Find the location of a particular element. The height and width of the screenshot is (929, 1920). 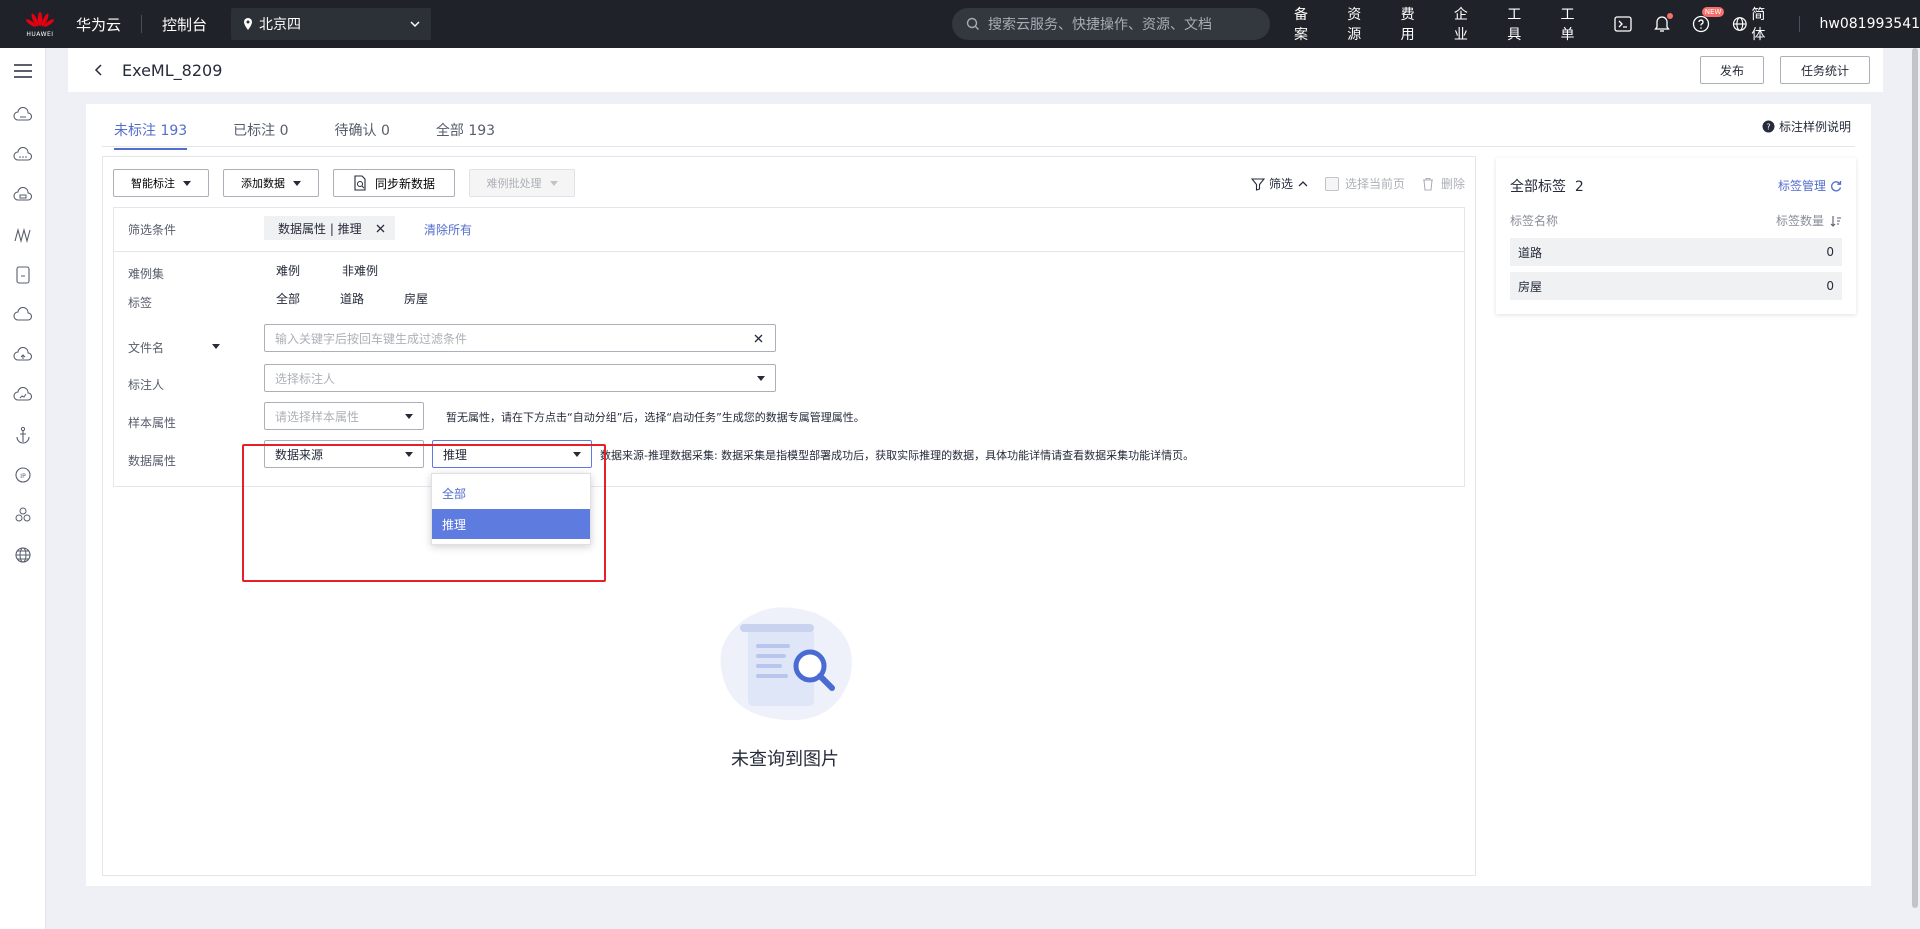

tag-filter-label: 标签 is located at coordinates (140, 303).